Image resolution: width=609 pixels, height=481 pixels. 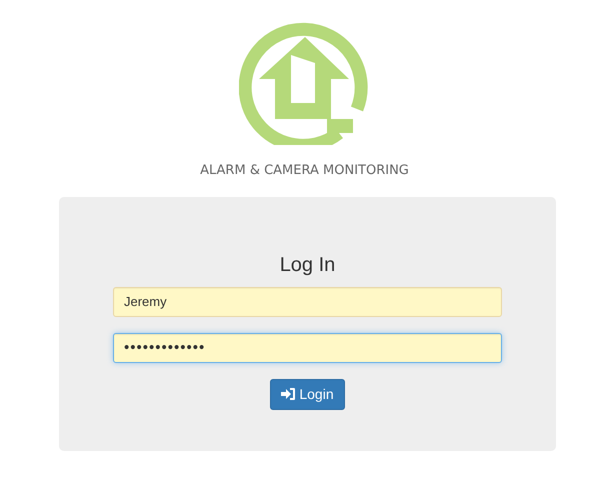 I want to click on username-field: Jeremy, so click(x=307, y=301).